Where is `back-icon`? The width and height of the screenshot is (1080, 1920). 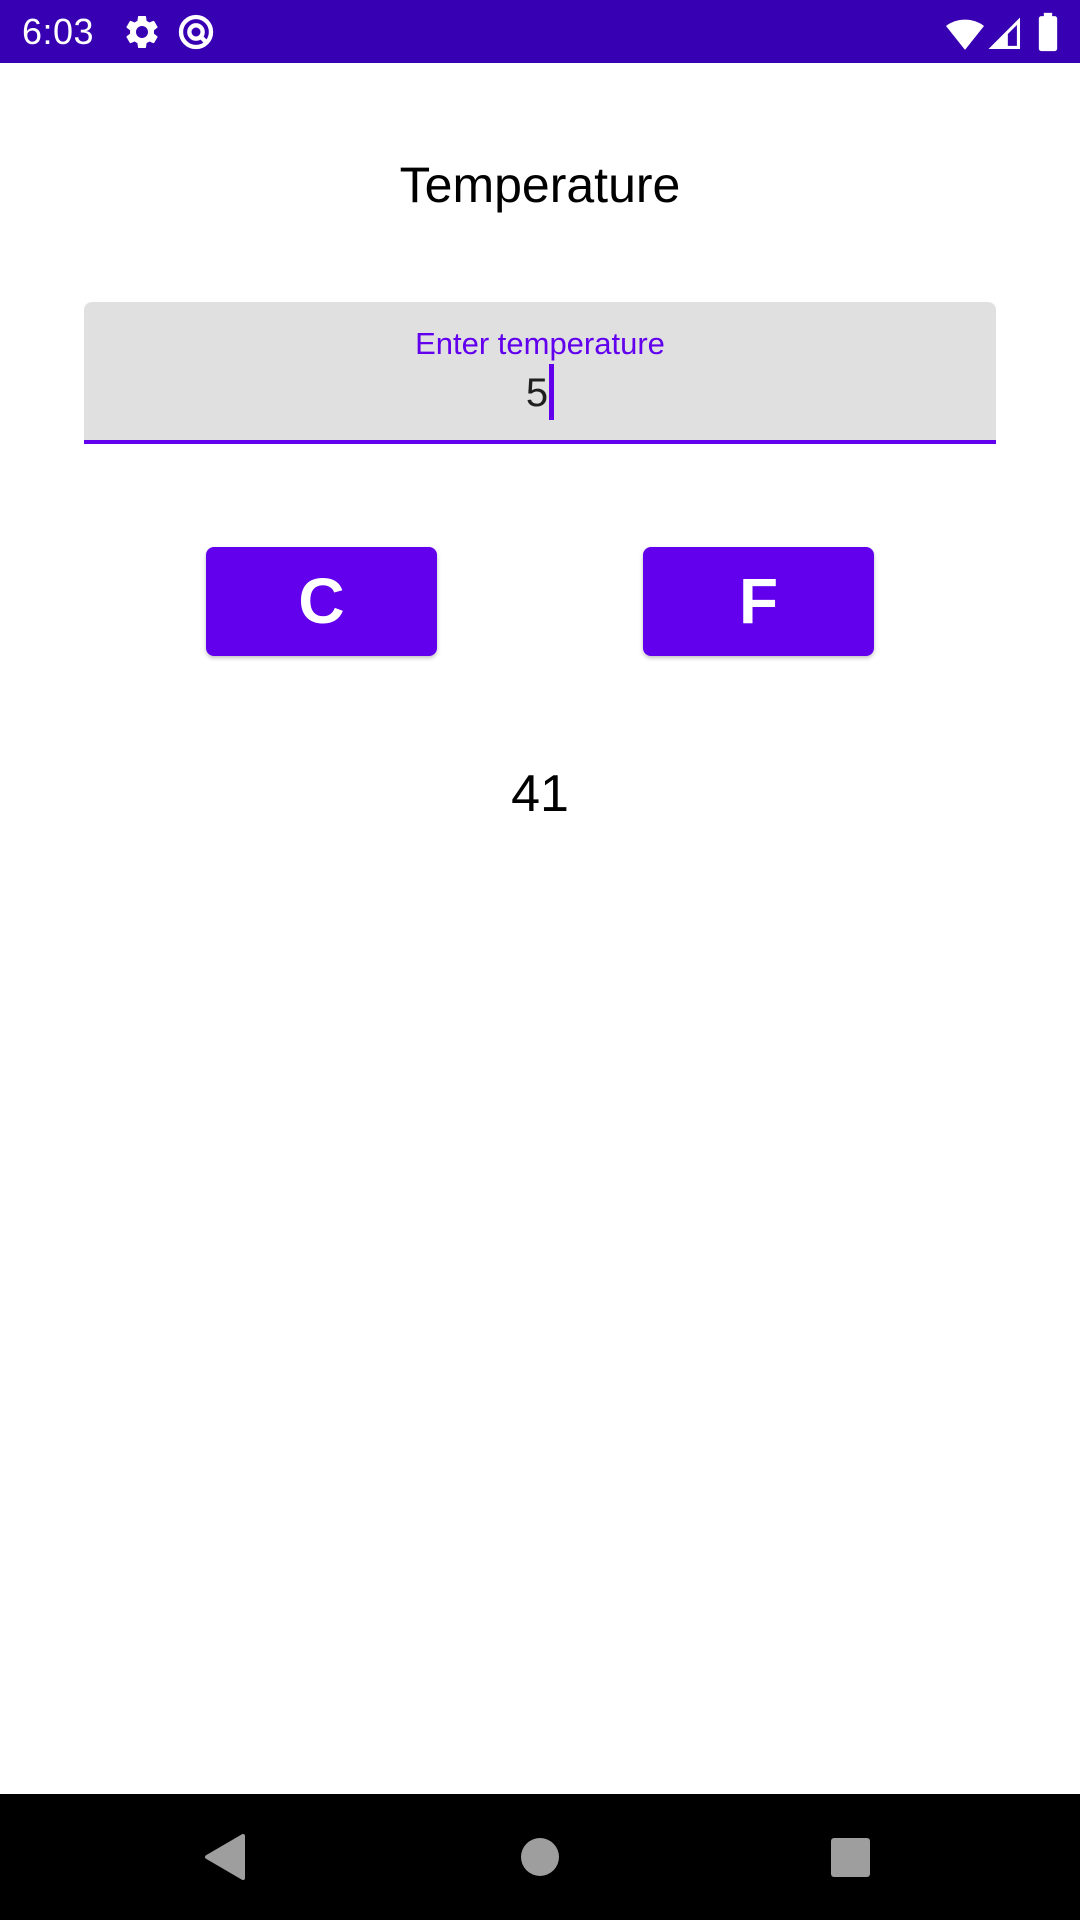
back-icon is located at coordinates (225, 1857).